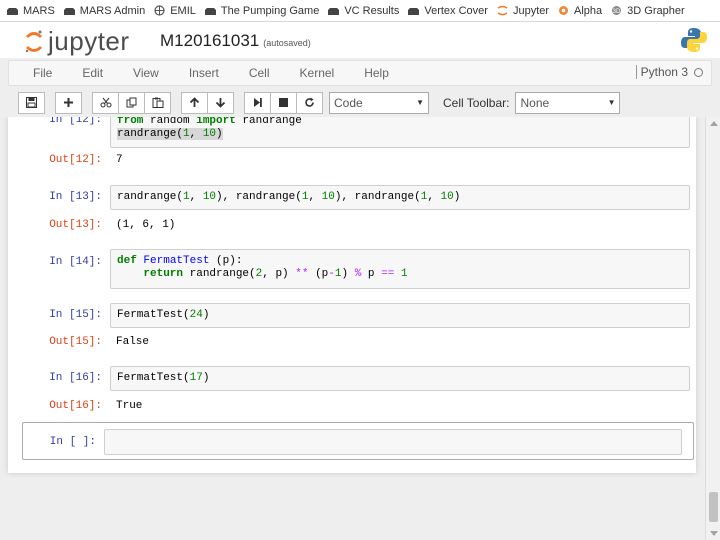  Describe the element at coordinates (146, 73) in the screenshot. I see `menu-view: View` at that location.